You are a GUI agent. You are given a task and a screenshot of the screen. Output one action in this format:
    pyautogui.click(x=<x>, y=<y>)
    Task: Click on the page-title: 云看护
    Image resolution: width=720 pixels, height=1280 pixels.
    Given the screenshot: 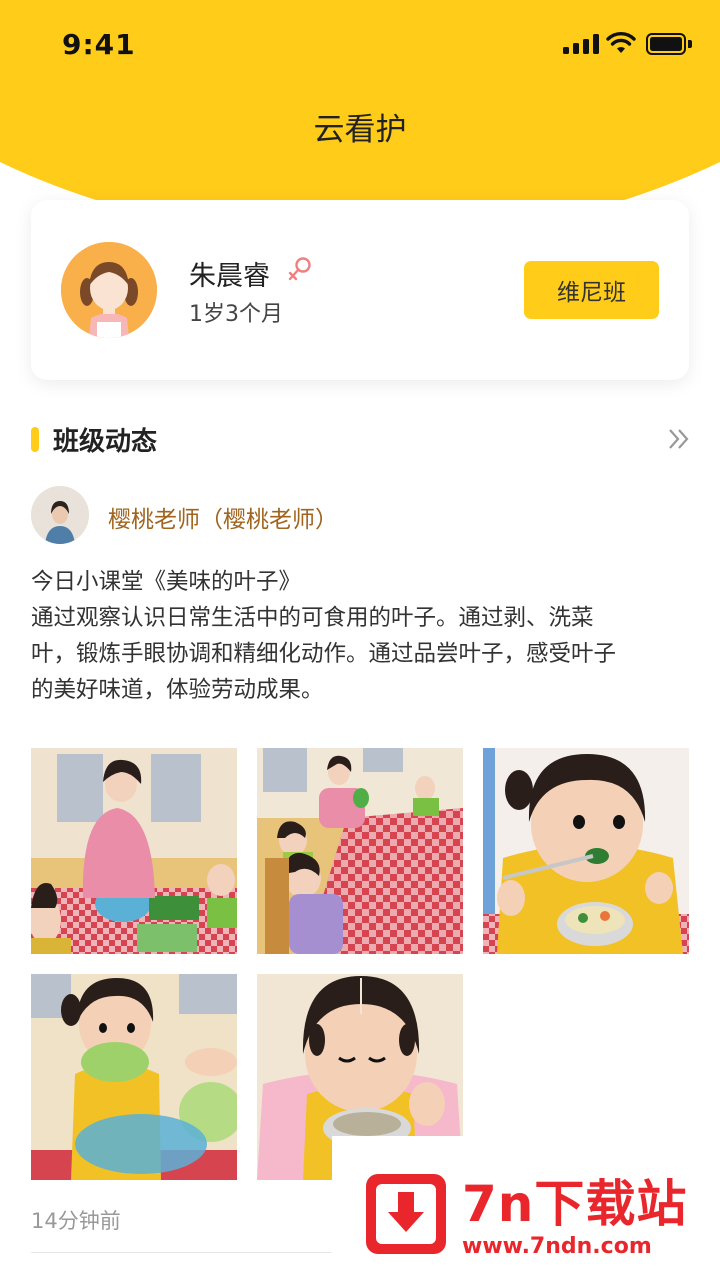 What is the action you would take?
    pyautogui.click(x=360, y=130)
    